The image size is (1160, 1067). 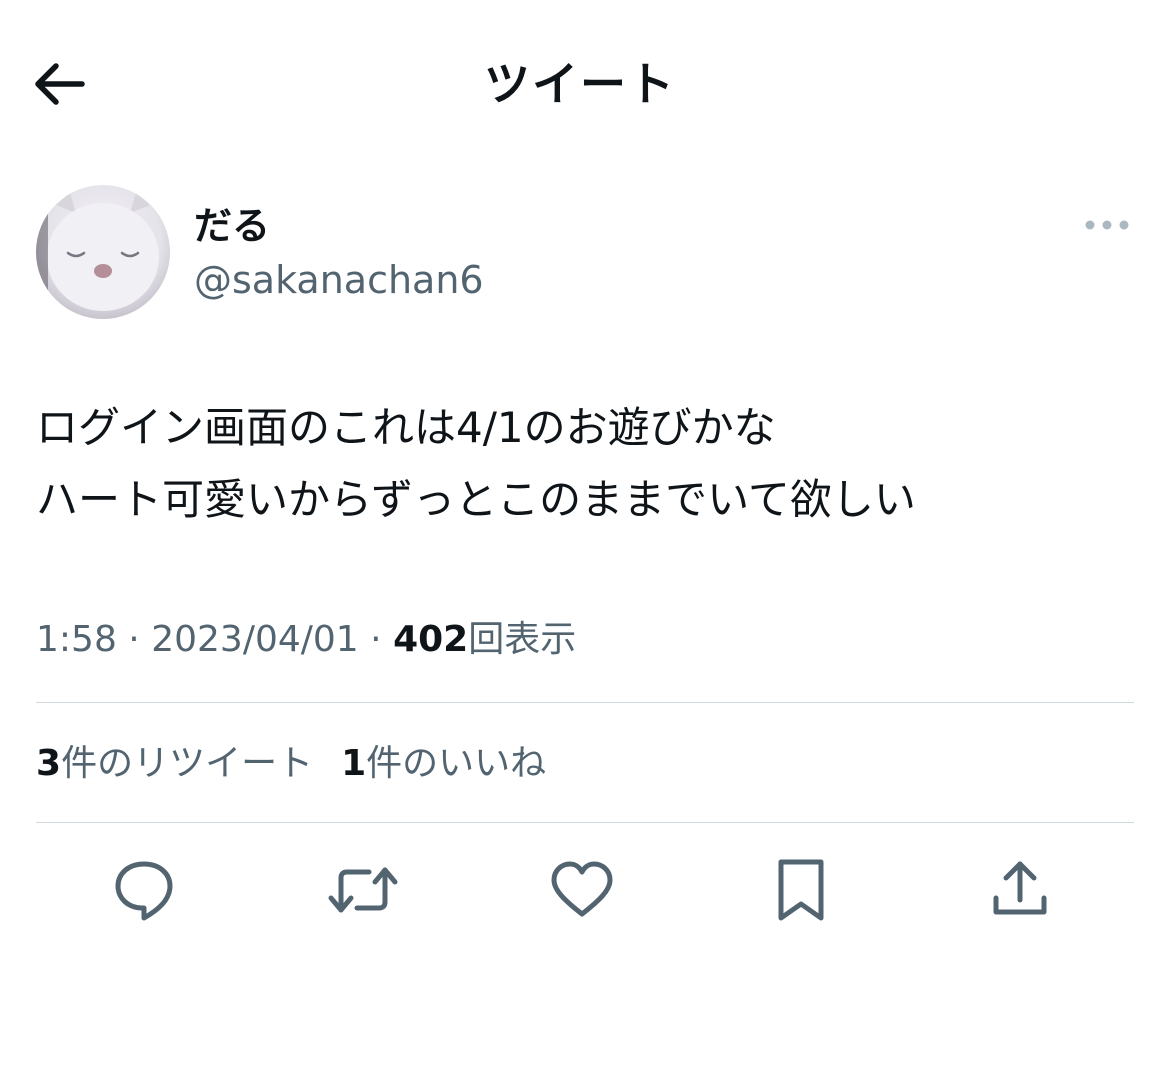 I want to click on share-icon, so click(x=1020, y=888).